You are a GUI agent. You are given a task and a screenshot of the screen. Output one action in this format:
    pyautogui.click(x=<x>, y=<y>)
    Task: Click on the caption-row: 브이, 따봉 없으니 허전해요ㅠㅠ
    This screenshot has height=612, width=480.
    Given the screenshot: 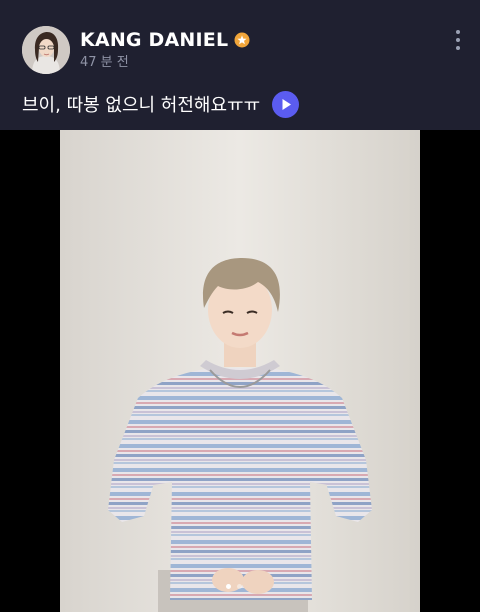 What is the action you would take?
    pyautogui.click(x=161, y=104)
    